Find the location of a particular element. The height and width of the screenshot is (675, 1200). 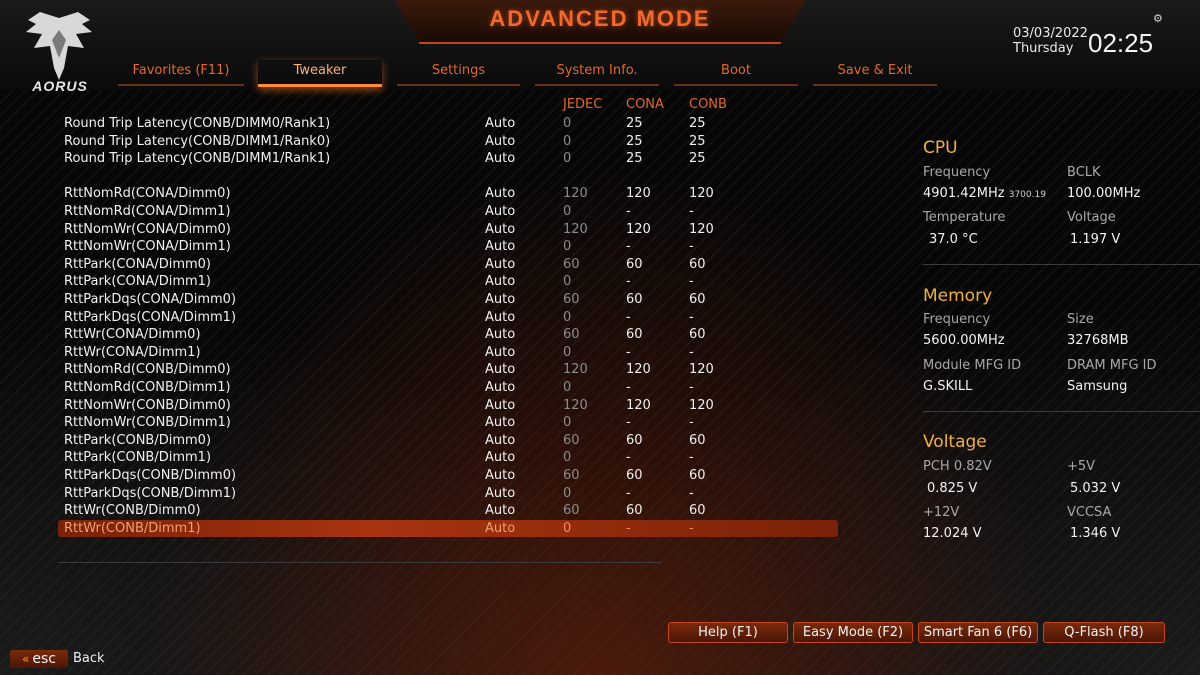

setting-row: RttNomRd(CONA/Dimm0) Auto 120 120 120 is located at coordinates (448, 193).